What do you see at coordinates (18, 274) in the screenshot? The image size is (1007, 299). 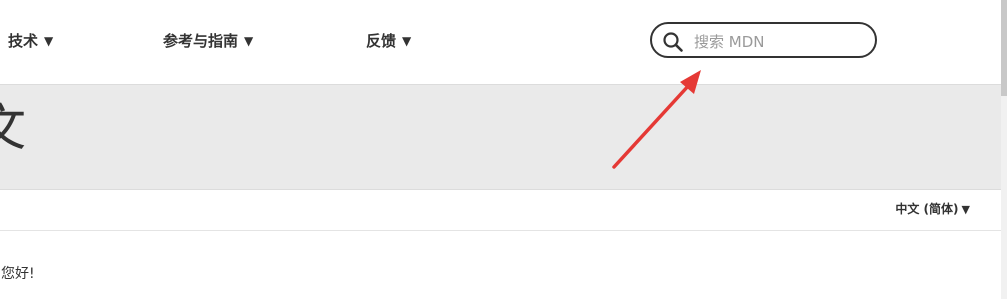 I see `greeting-text: 您好!` at bounding box center [18, 274].